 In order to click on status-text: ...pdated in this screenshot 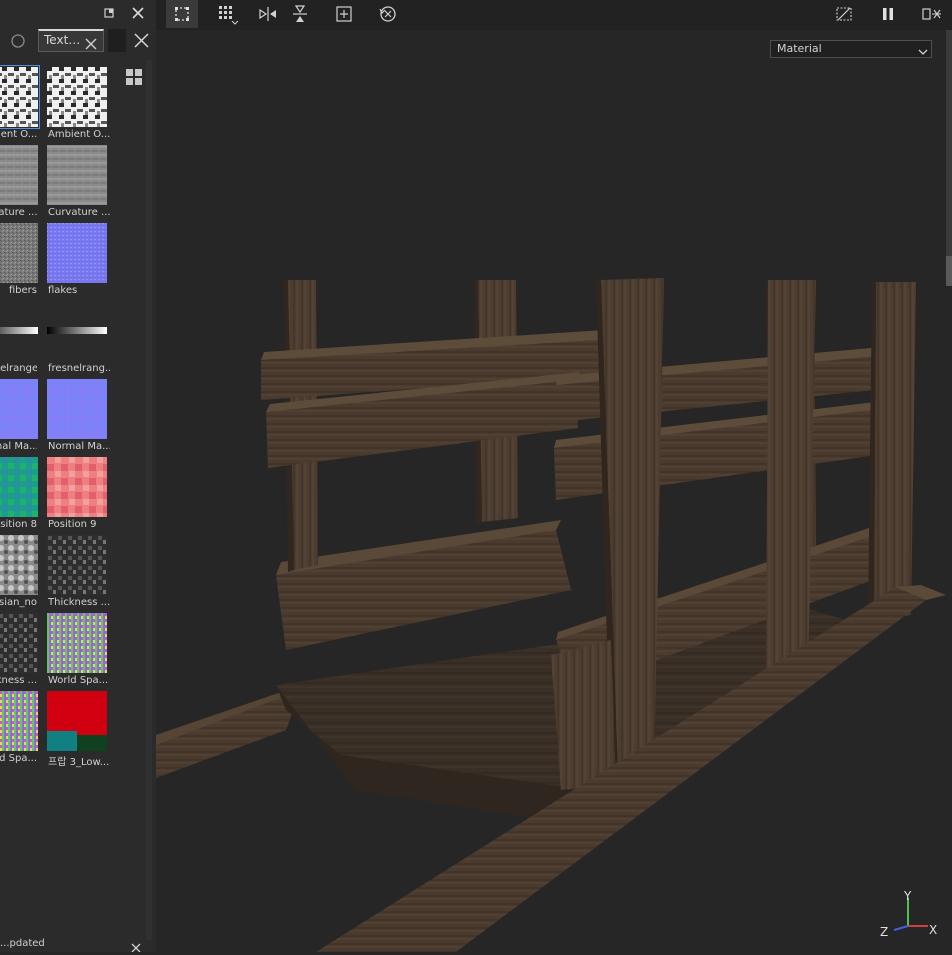, I will do `click(22, 943)`.